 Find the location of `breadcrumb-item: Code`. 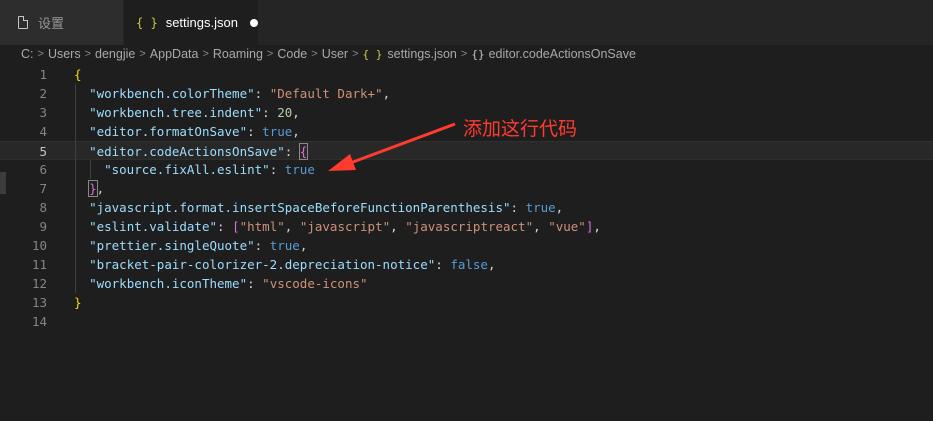

breadcrumb-item: Code is located at coordinates (292, 54).